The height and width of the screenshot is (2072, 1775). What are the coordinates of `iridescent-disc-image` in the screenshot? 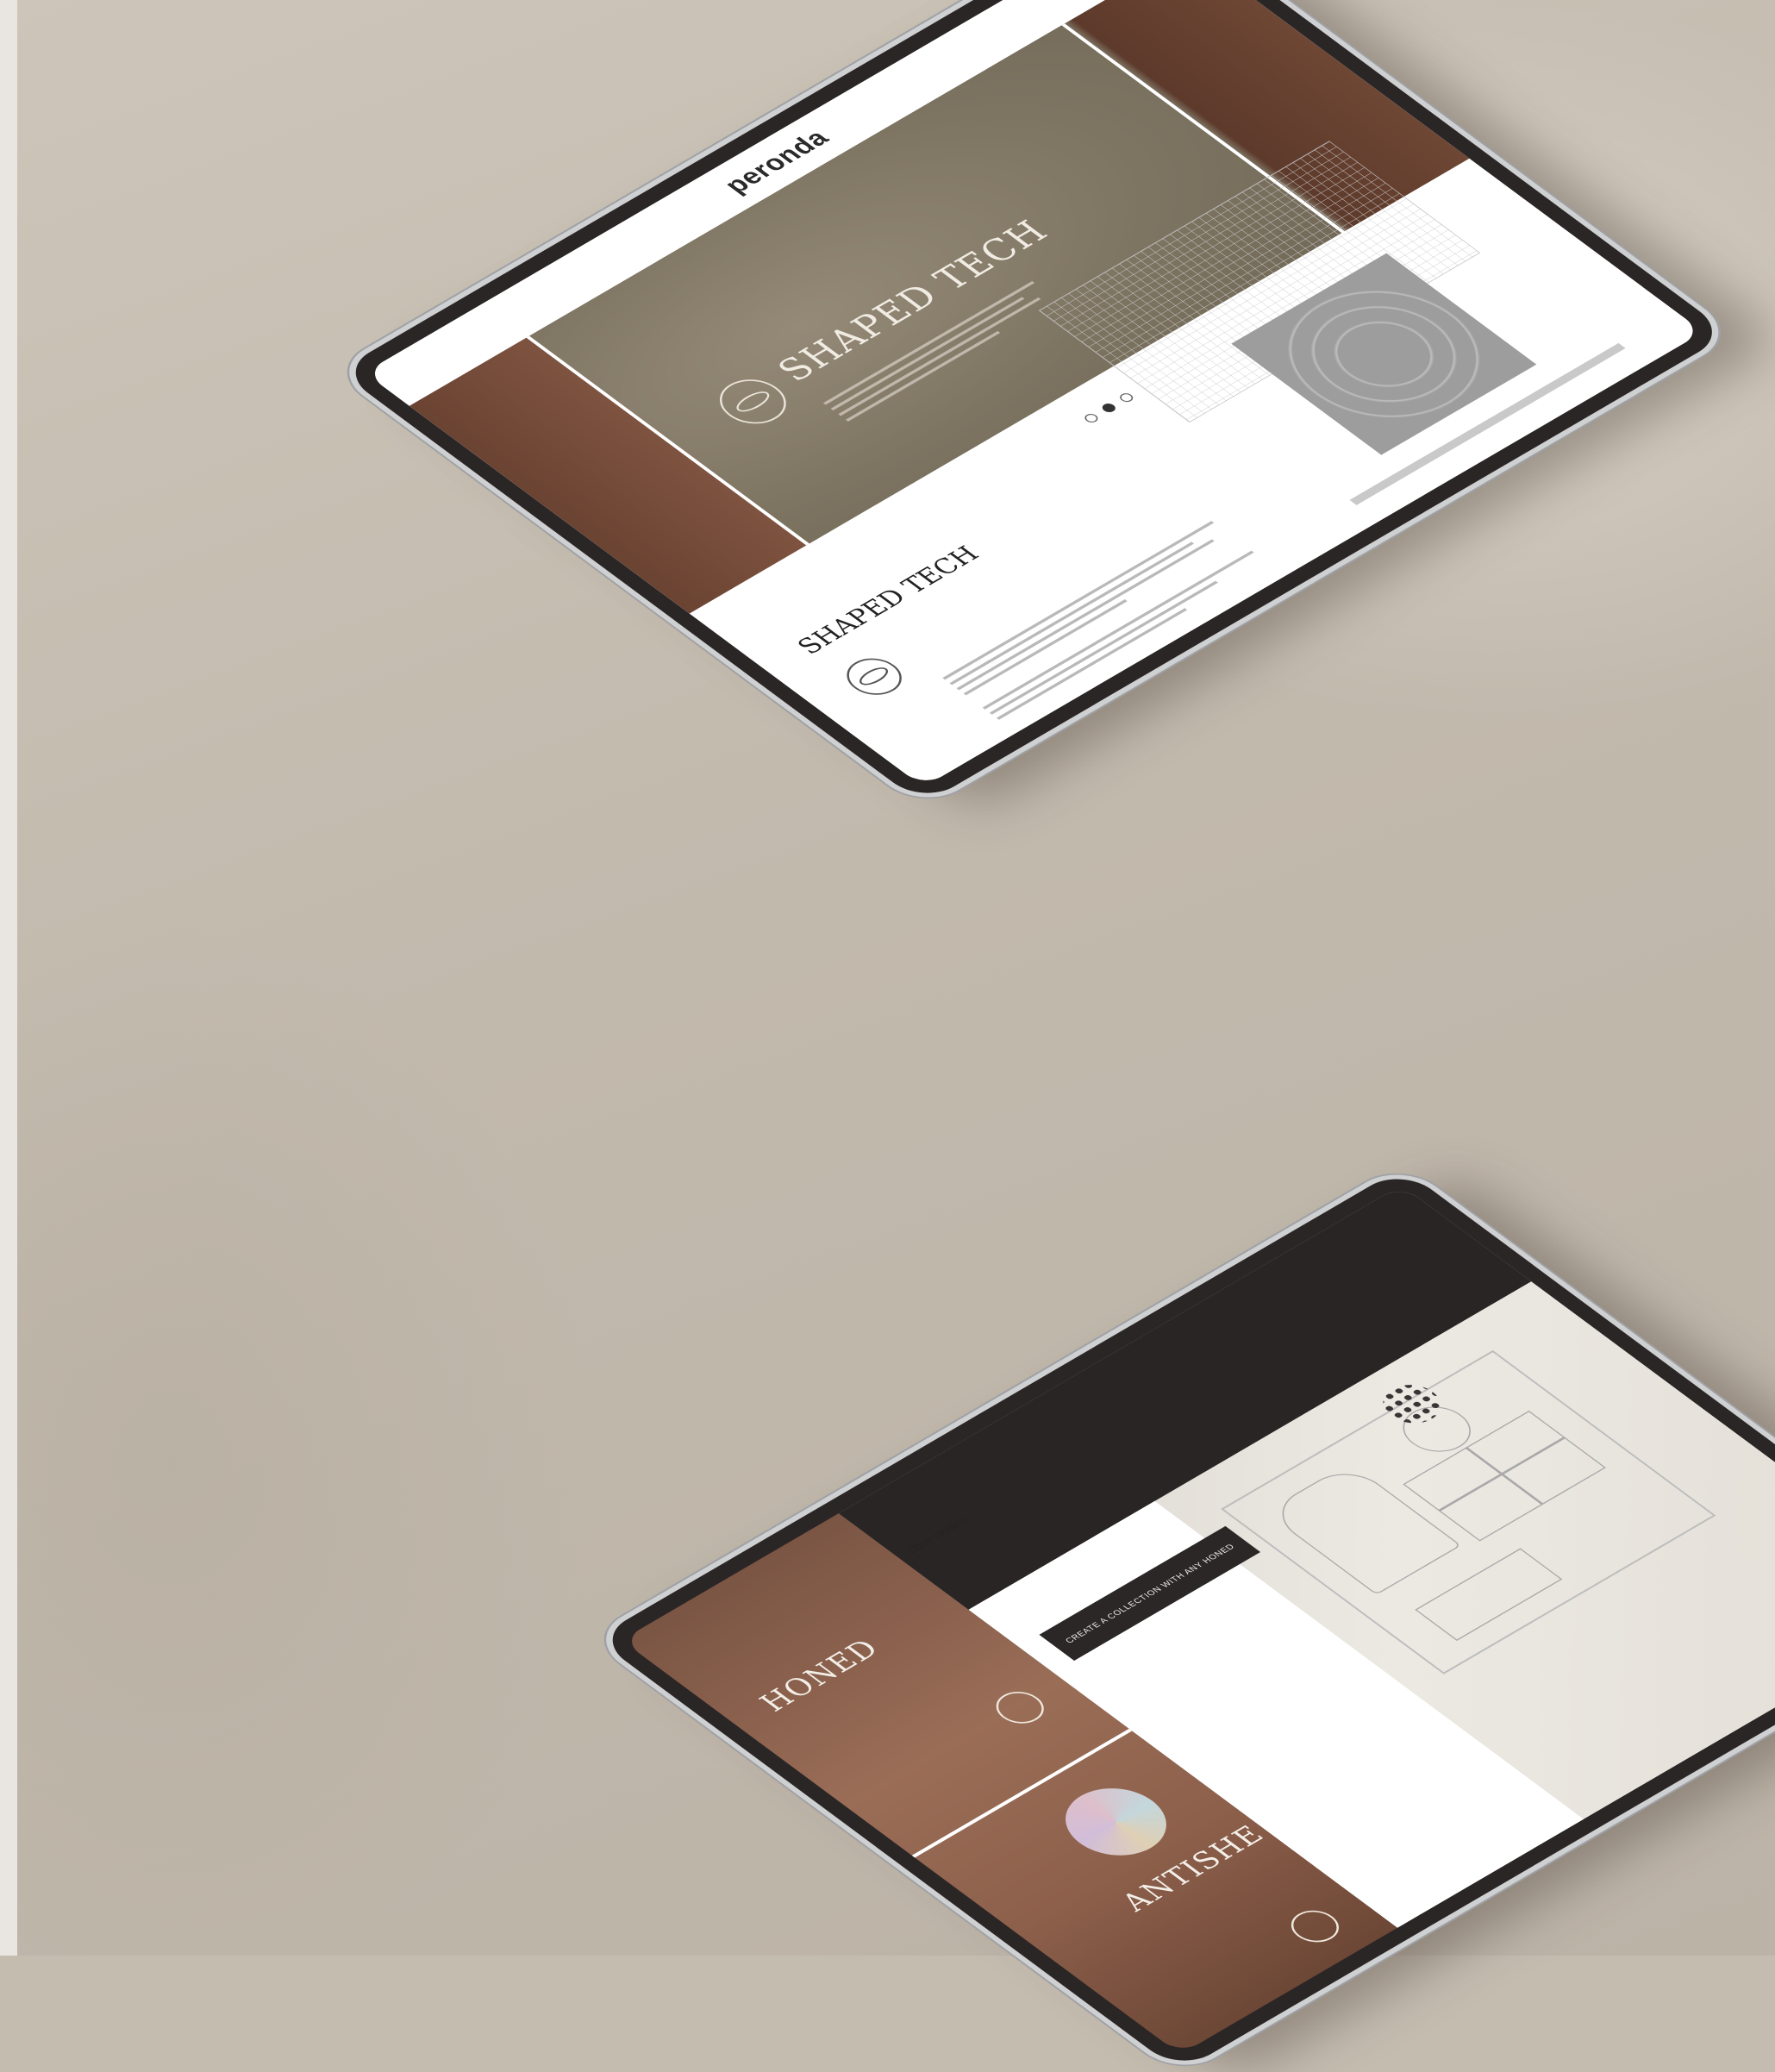 It's located at (1116, 1822).